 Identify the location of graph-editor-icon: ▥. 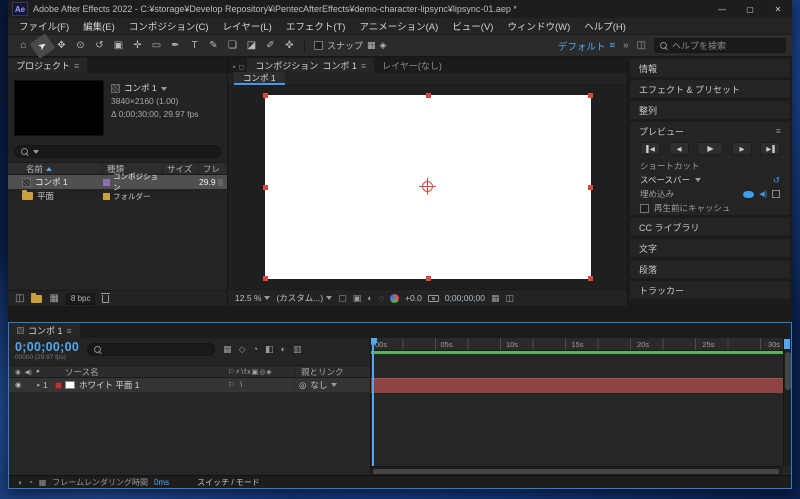
(297, 349).